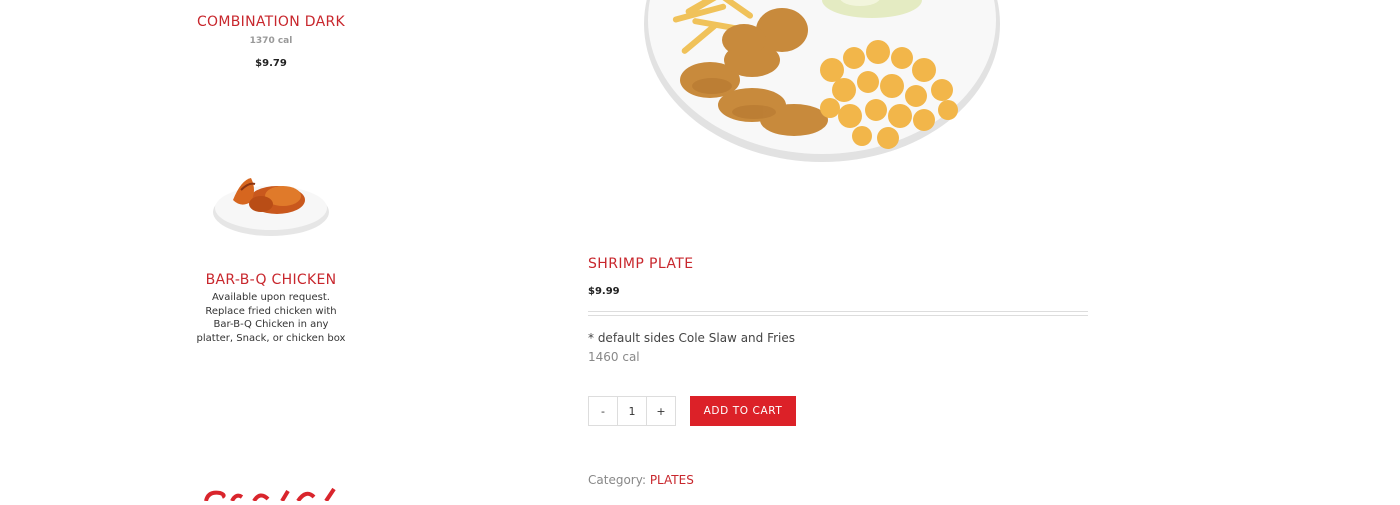  What do you see at coordinates (614, 357) in the screenshot?
I see `product-calories: 1460 cal` at bounding box center [614, 357].